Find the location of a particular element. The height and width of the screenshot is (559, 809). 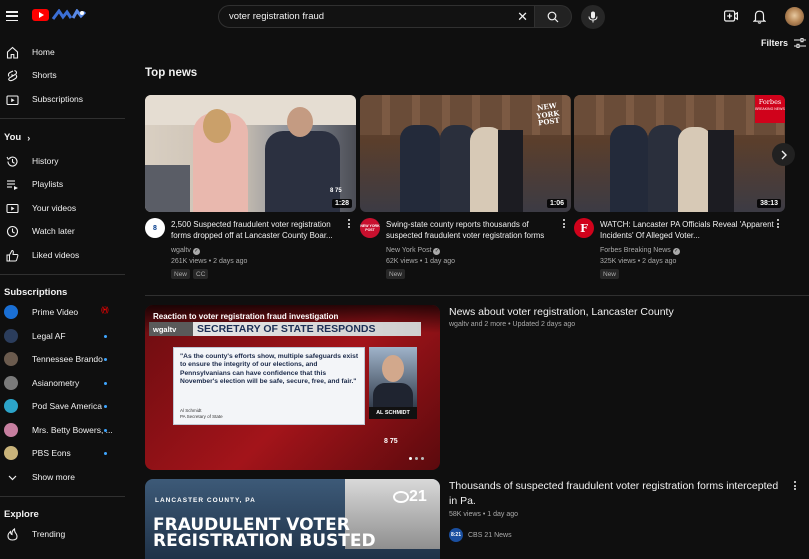

sidebar-item-watch-later: Watch later is located at coordinates (62, 231).